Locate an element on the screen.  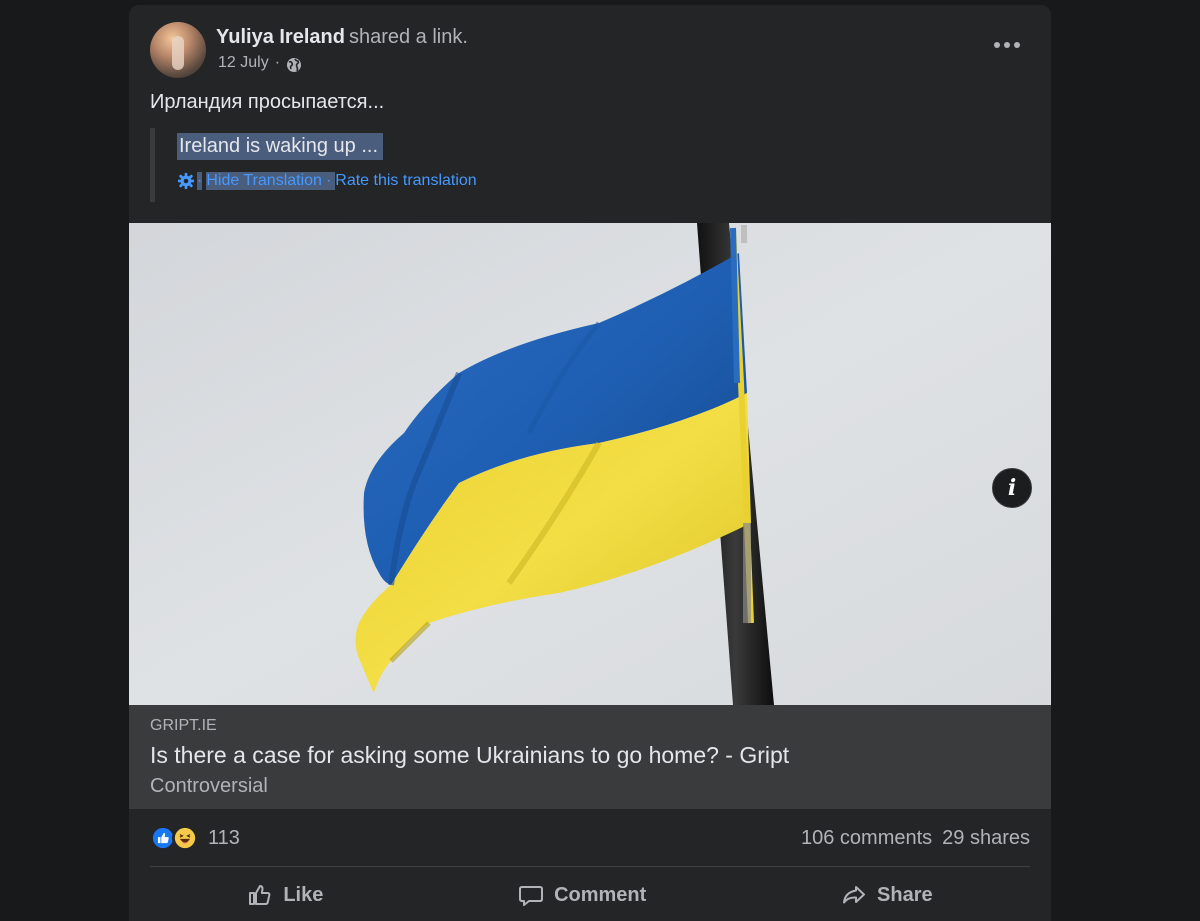
link-domain: GRIPT.IE is located at coordinates (183, 725).